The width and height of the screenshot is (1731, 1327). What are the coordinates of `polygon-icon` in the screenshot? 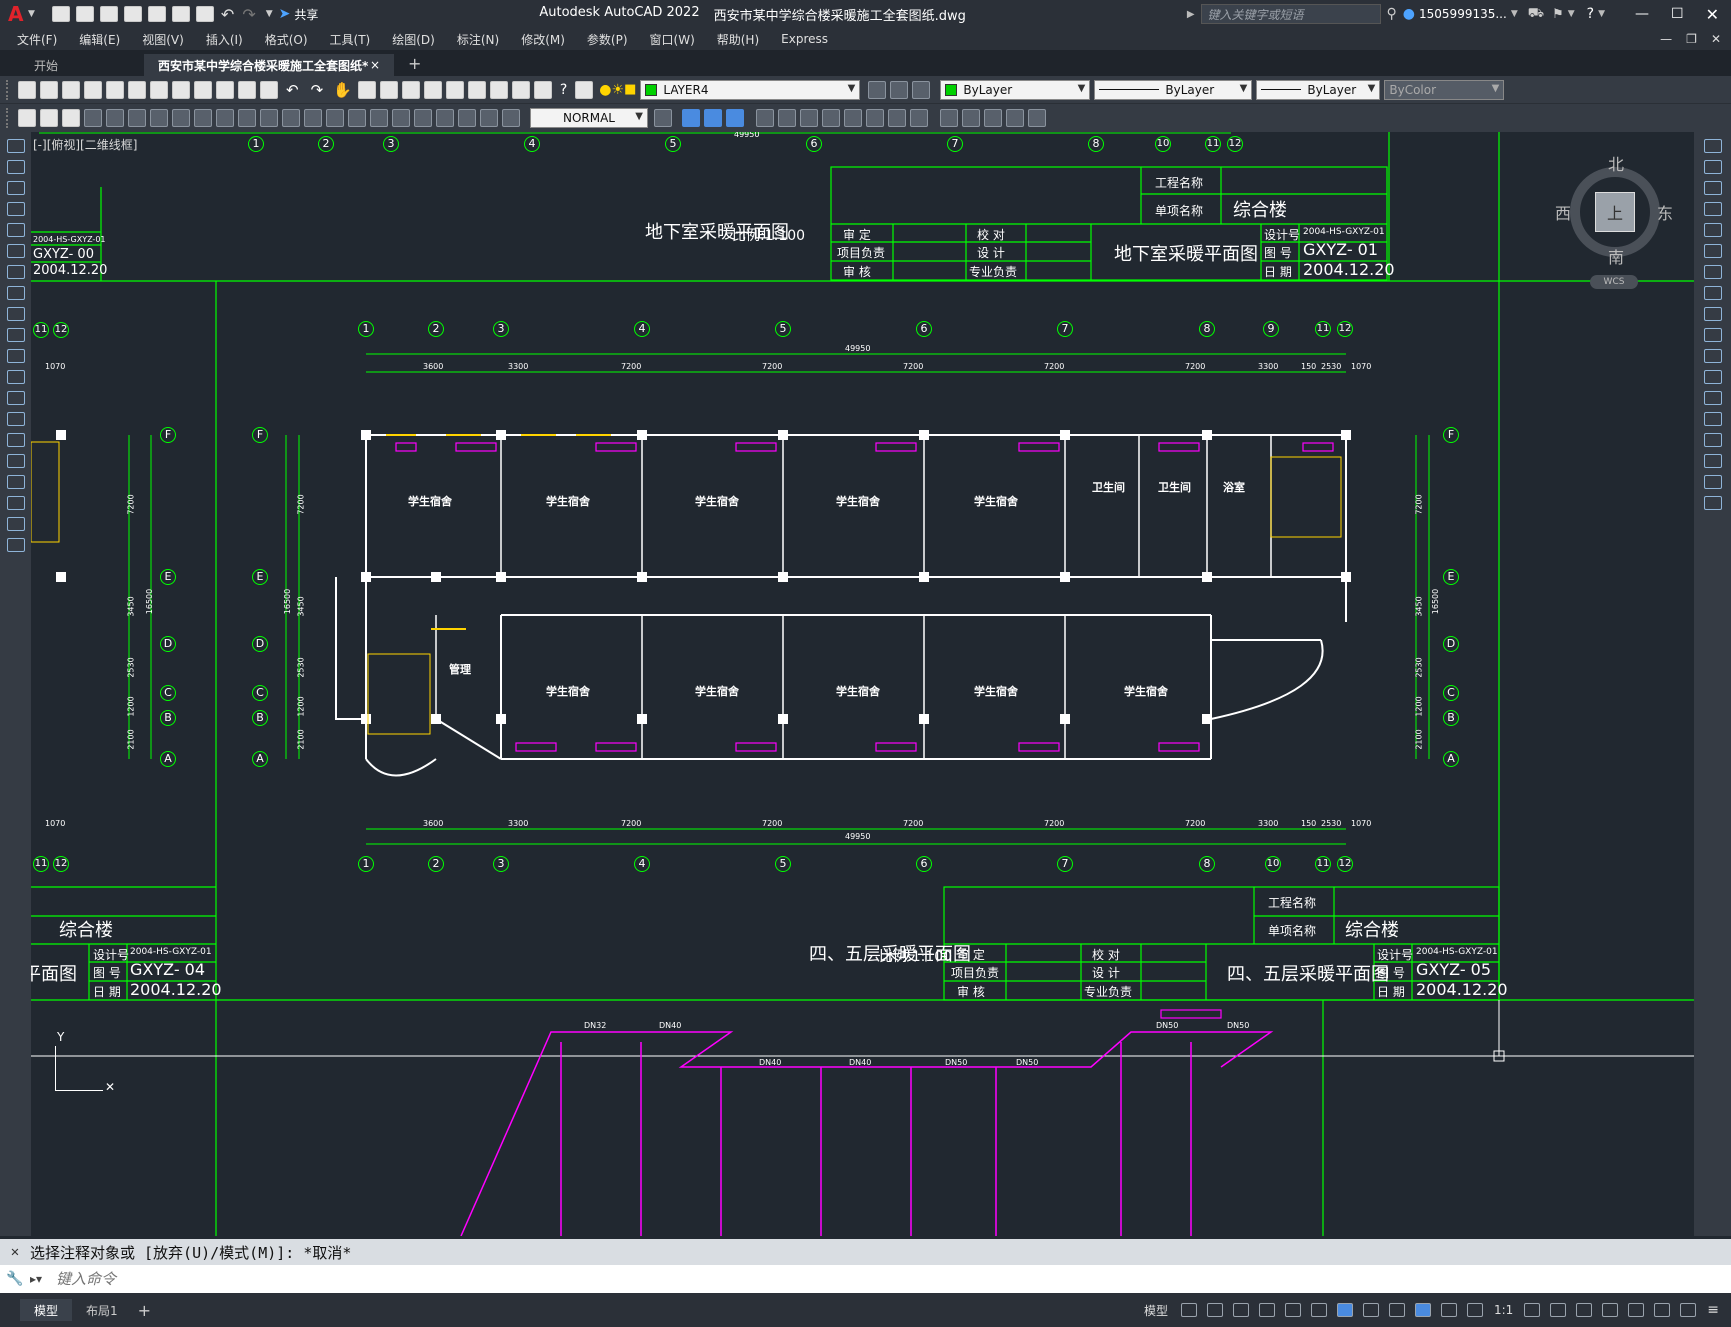 It's located at (15, 209).